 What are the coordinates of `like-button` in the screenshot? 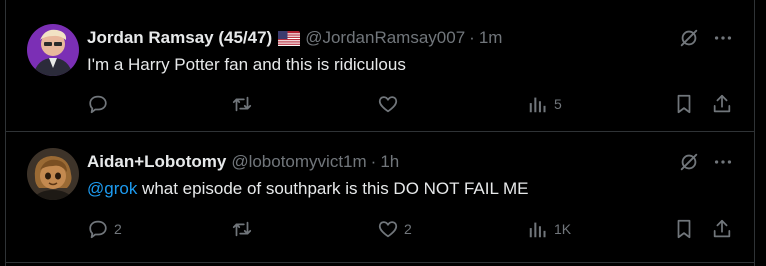 It's located at (390, 104).